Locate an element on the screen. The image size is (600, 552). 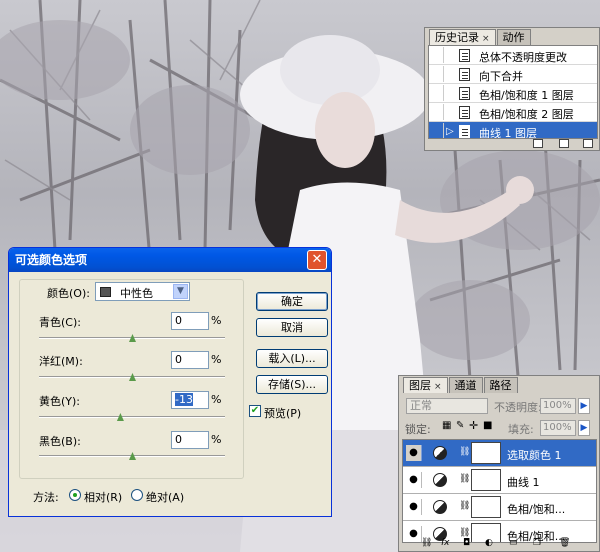
history-tabs: 历史记录 × 动作 is located at coordinates (512, 36).